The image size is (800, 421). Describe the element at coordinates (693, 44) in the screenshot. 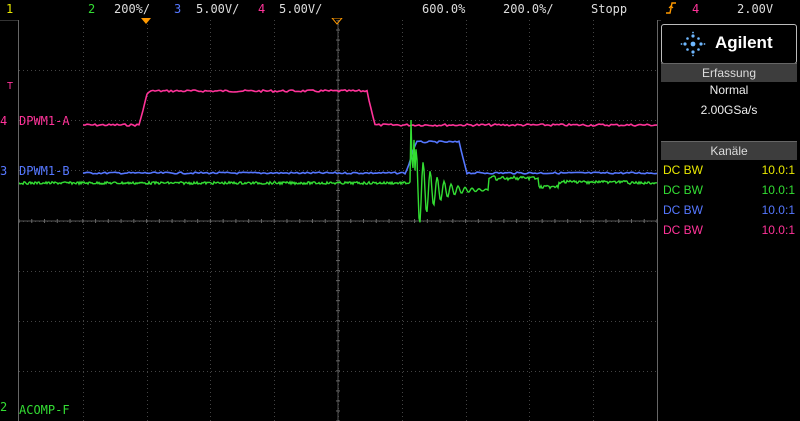

I see `agilent-spark-icon` at that location.